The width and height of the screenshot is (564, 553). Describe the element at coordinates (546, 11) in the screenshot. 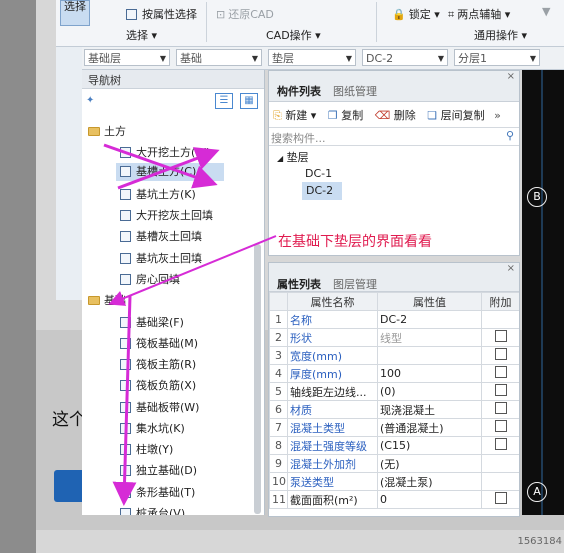

I see `filter-icon: ▼` at that location.